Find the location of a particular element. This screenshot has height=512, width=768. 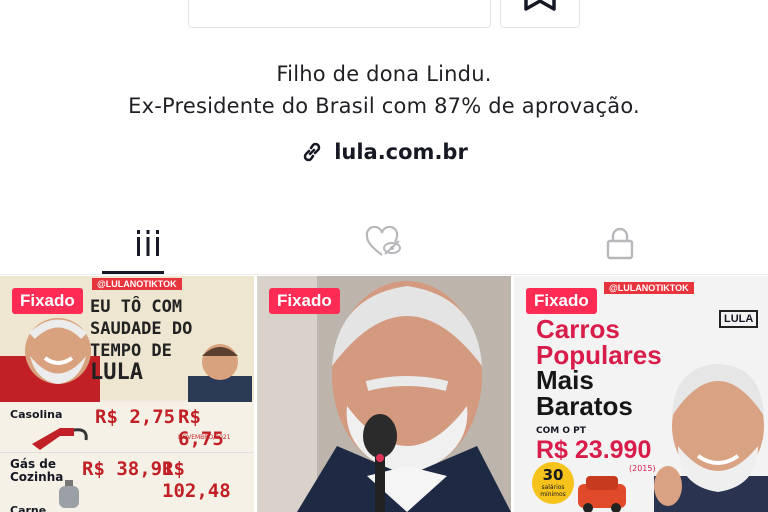

car-icon is located at coordinates (602, 494).